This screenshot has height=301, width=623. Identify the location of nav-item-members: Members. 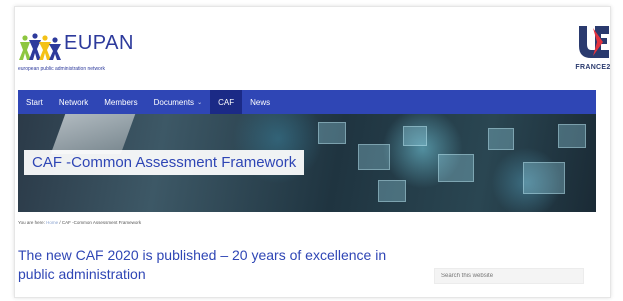
(120, 102).